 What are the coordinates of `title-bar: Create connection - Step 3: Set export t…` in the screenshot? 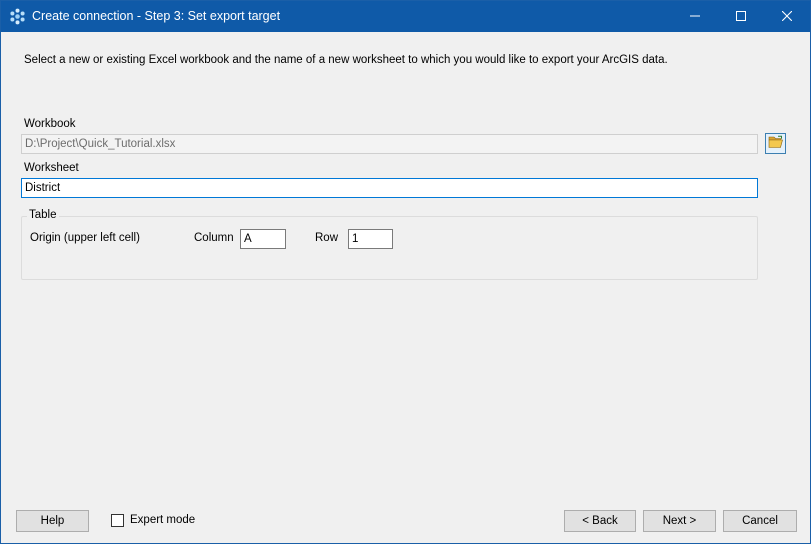 It's located at (405, 16).